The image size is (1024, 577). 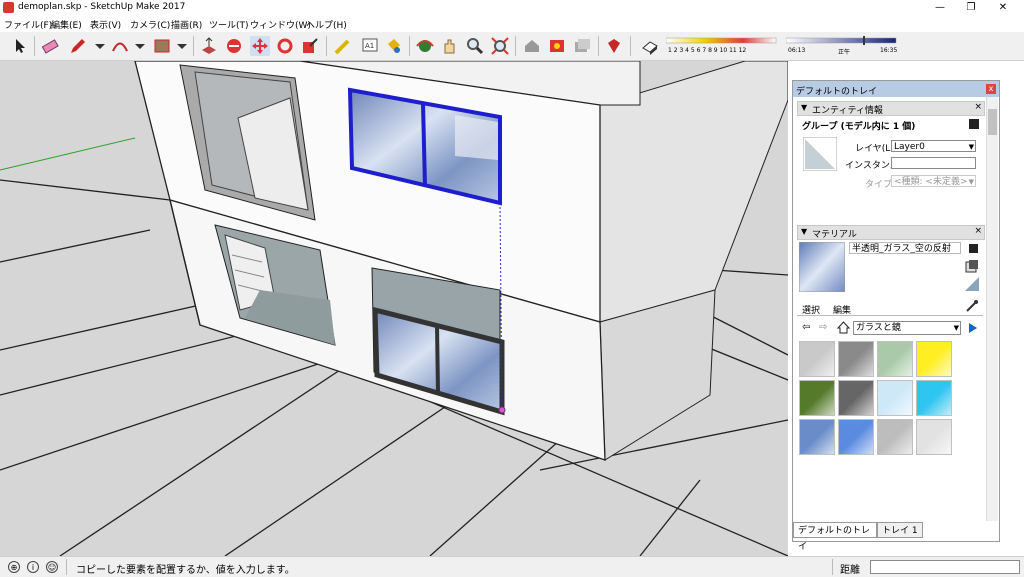 What do you see at coordinates (280, 24) in the screenshot?
I see `menu-window: ウィンドウ(W)` at bounding box center [280, 24].